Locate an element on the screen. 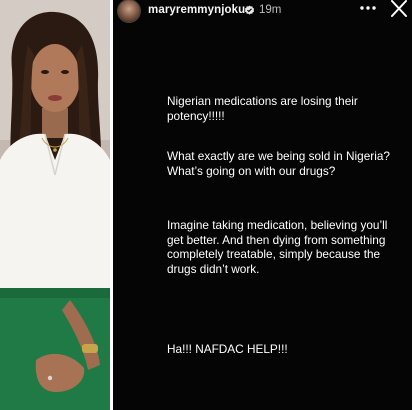 The height and width of the screenshot is (410, 412). close-icon is located at coordinates (399, 9).